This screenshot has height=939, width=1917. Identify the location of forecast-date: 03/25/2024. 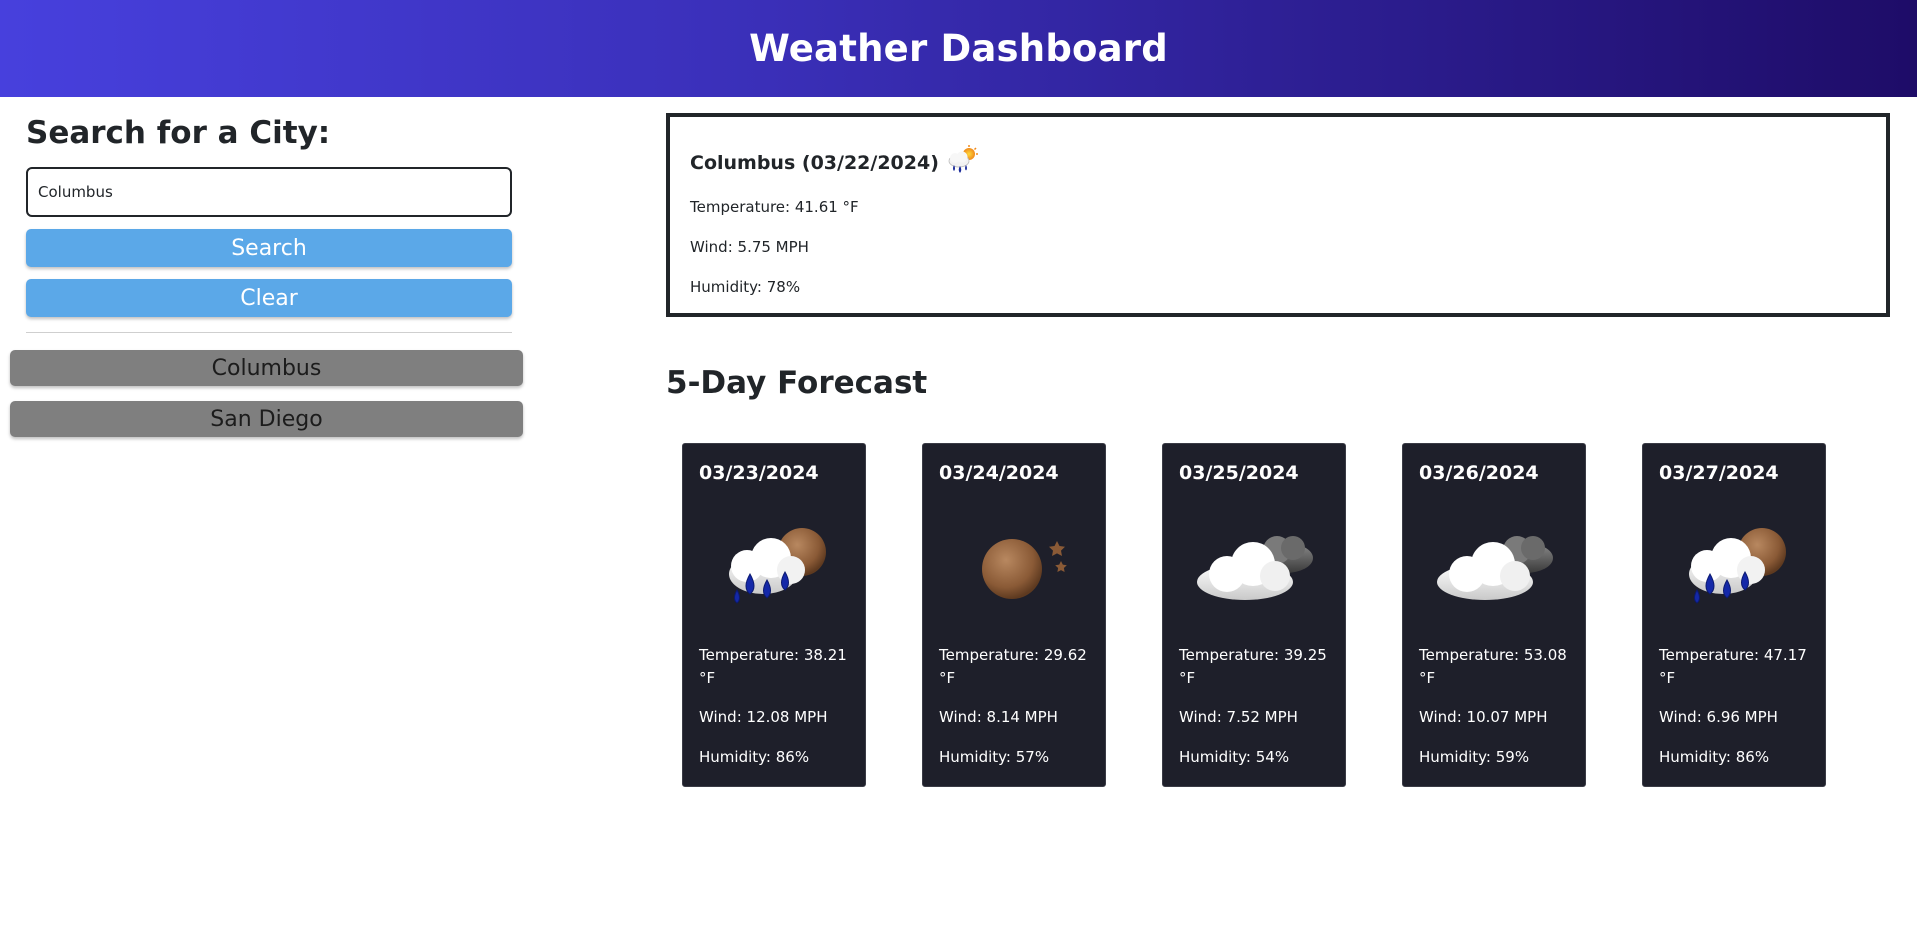
(1239, 473).